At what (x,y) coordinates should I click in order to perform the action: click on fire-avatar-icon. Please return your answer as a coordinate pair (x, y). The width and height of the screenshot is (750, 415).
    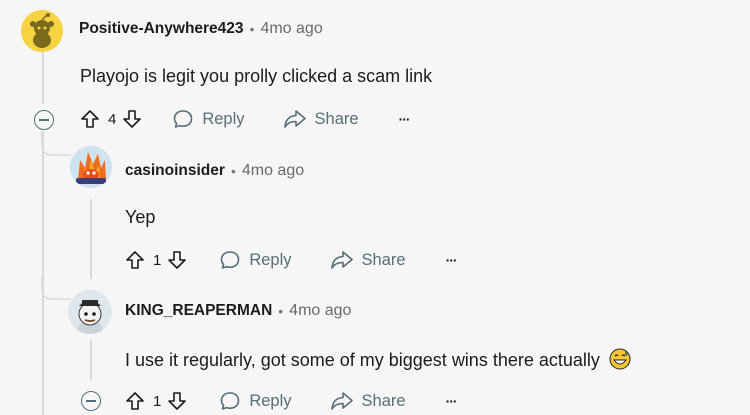
    Looking at the image, I should click on (91, 167).